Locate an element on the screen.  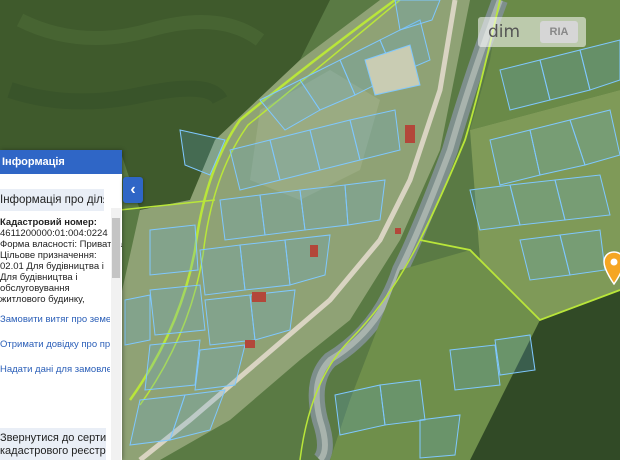
scrollbar is located at coordinates (116, 334).